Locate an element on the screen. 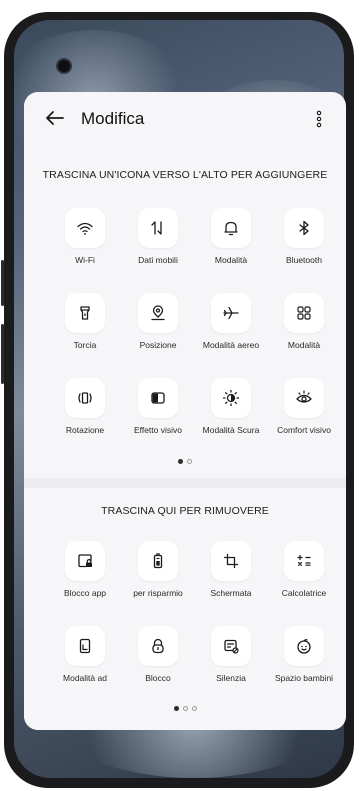  eye-icon is located at coordinates (304, 396).